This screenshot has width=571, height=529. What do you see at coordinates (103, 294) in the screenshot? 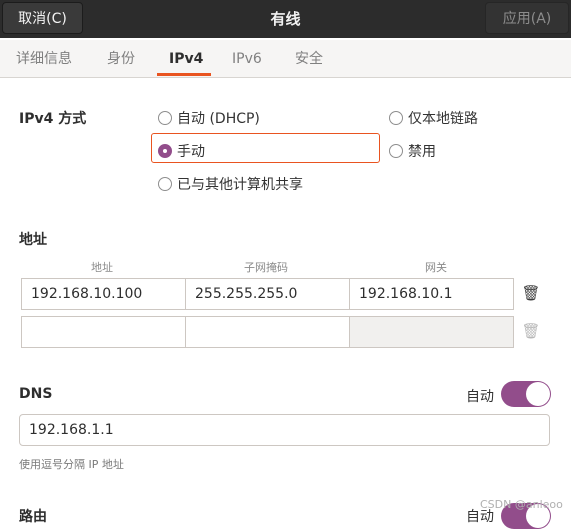
I see `address-input: 192.168.10.100` at bounding box center [103, 294].